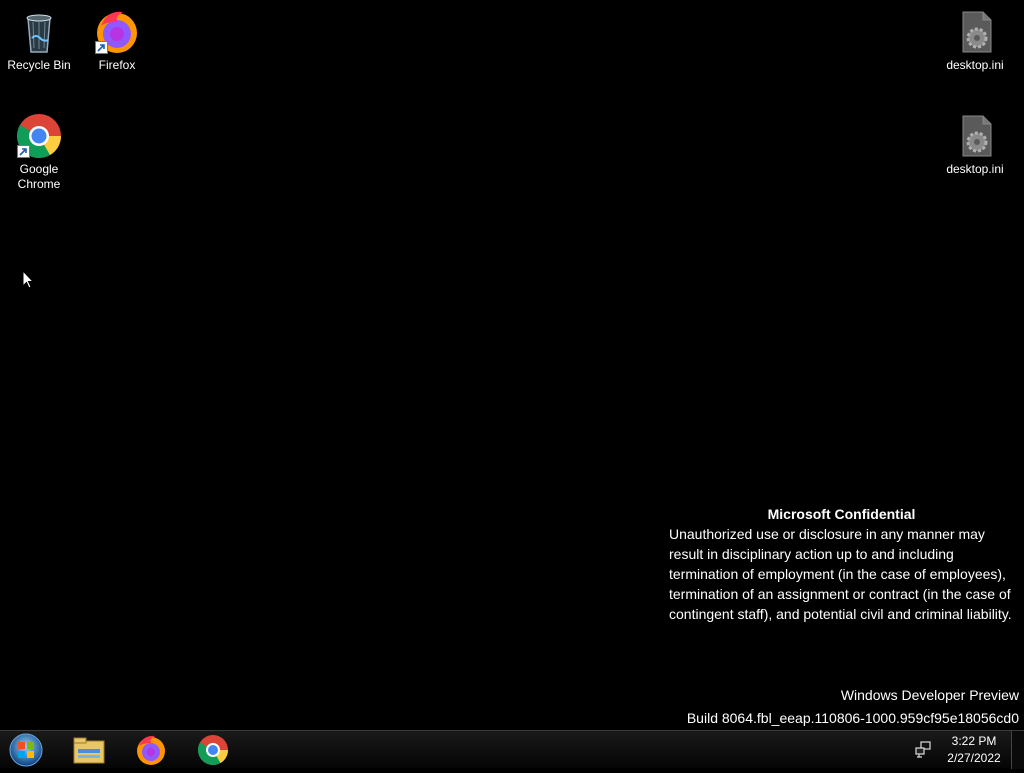 The height and width of the screenshot is (773, 1024). I want to click on start-button, so click(26, 750).